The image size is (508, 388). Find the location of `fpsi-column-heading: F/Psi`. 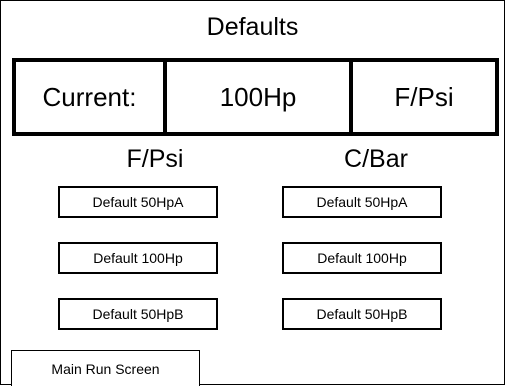

fpsi-column-heading: F/Psi is located at coordinates (155, 159).